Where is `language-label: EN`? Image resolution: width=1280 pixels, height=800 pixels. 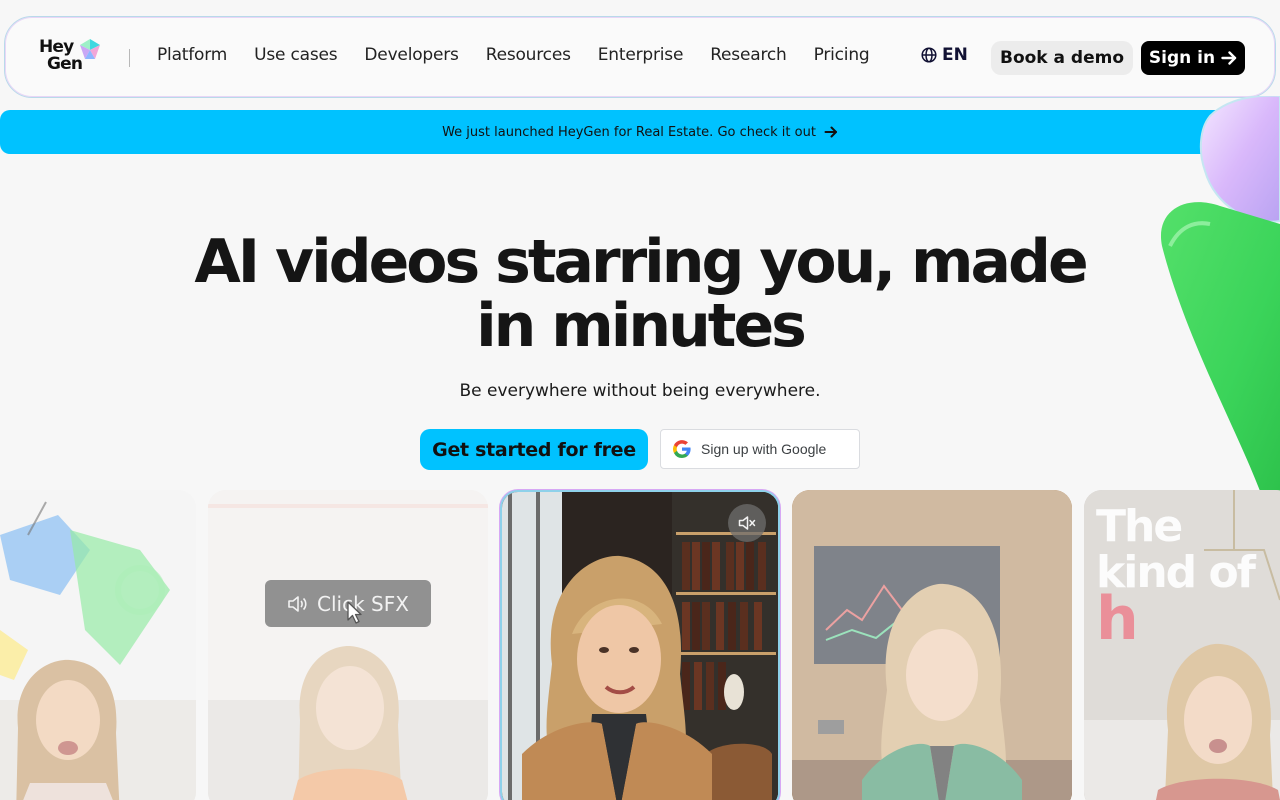 language-label: EN is located at coordinates (955, 55).